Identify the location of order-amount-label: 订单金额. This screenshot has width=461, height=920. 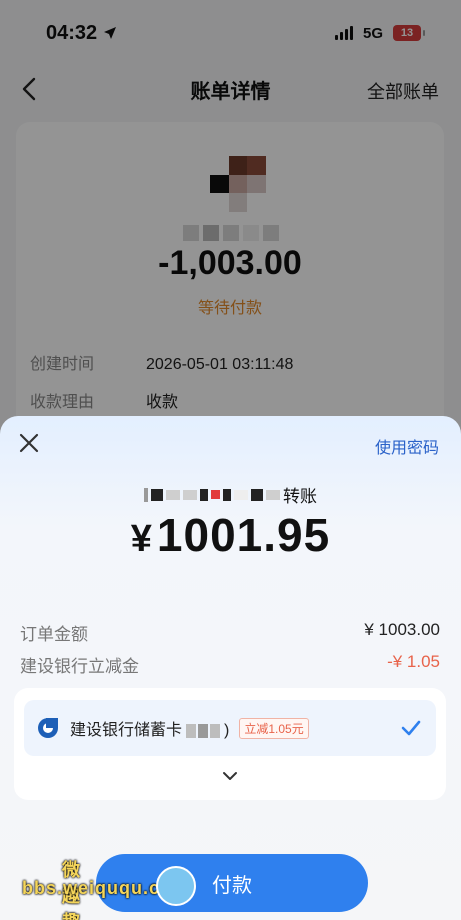
(54, 634).